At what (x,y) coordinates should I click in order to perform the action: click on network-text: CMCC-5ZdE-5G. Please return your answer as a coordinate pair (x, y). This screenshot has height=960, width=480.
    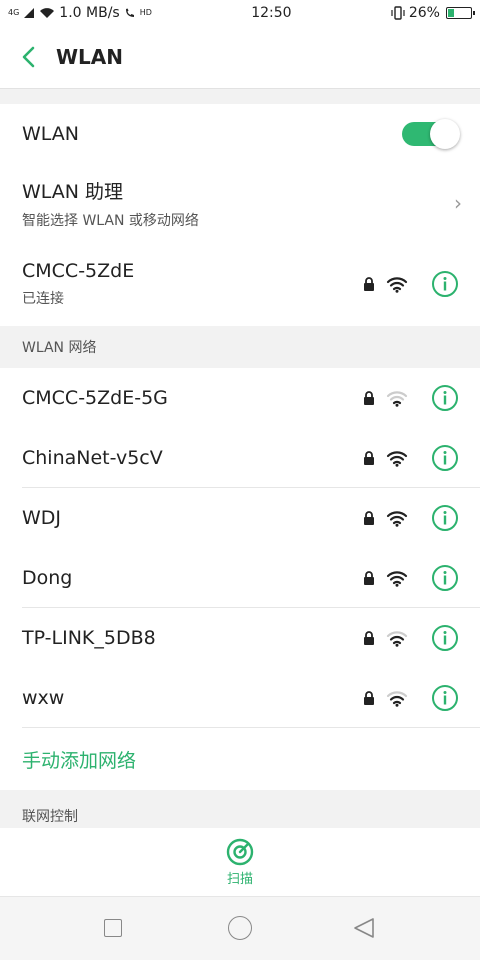
    Looking at the image, I should click on (95, 398).